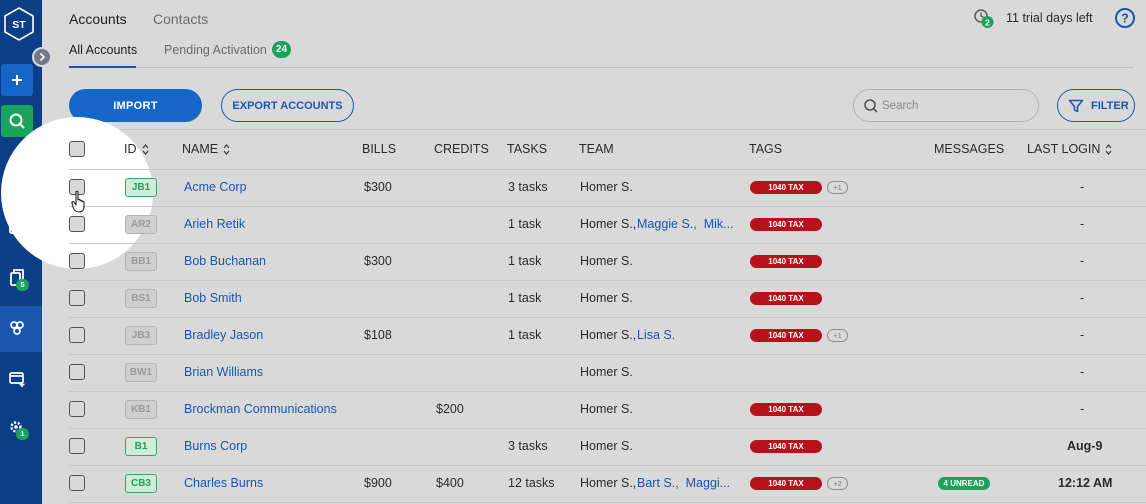 Image resolution: width=1146 pixels, height=504 pixels. I want to click on tab-contacts: Contacts, so click(180, 19).